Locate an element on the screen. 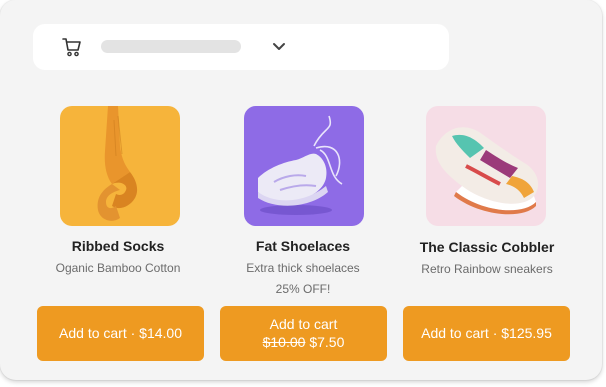  add-to-cart-button-shoelaces: Add to cart $10.00 $7.50 is located at coordinates (303, 333).